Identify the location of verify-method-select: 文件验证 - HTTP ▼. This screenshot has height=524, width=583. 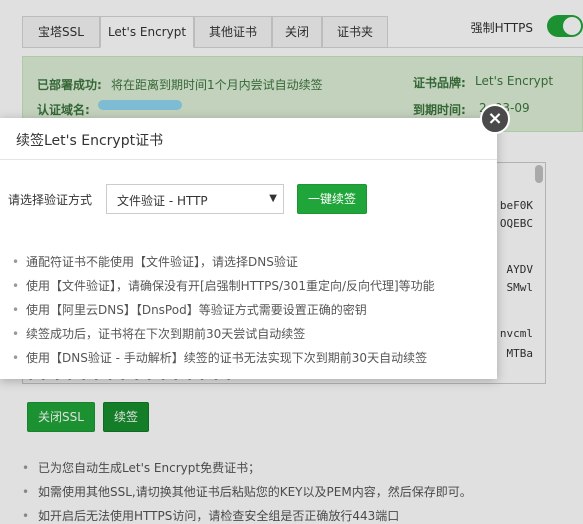
(195, 199).